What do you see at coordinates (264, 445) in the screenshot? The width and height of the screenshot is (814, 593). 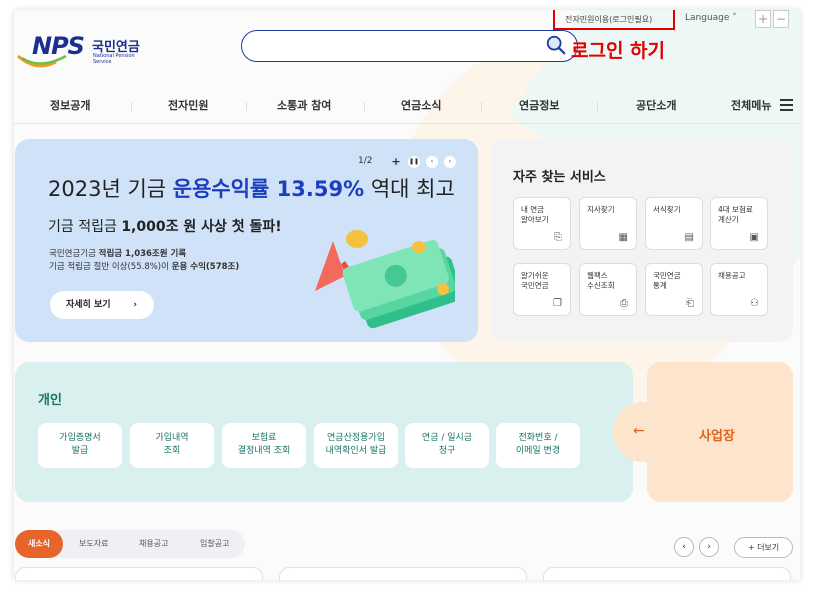 I see `personal-service-button: 보험료 결정내역 조회` at bounding box center [264, 445].